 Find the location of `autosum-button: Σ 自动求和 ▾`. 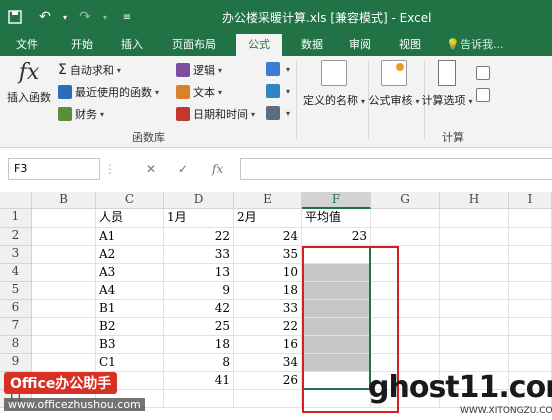

autosum-button: Σ 自动求和 ▾ is located at coordinates (89, 70).